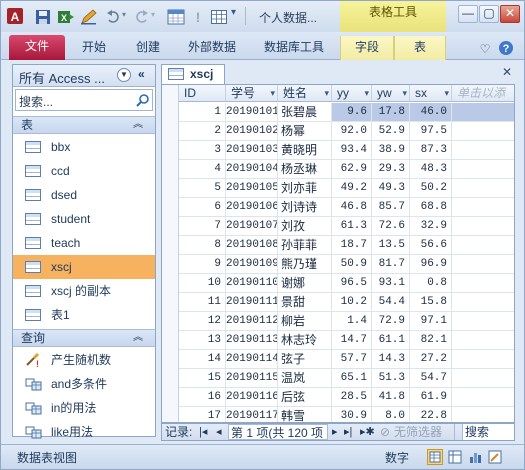 The width and height of the screenshot is (525, 470). I want to click on table-cell: 10, so click(202, 283).